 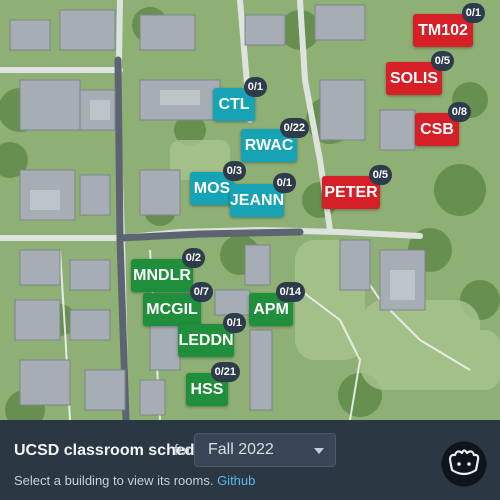 What do you see at coordinates (114, 480) in the screenshot?
I see `hint-text: Select a building to view its rooms.` at bounding box center [114, 480].